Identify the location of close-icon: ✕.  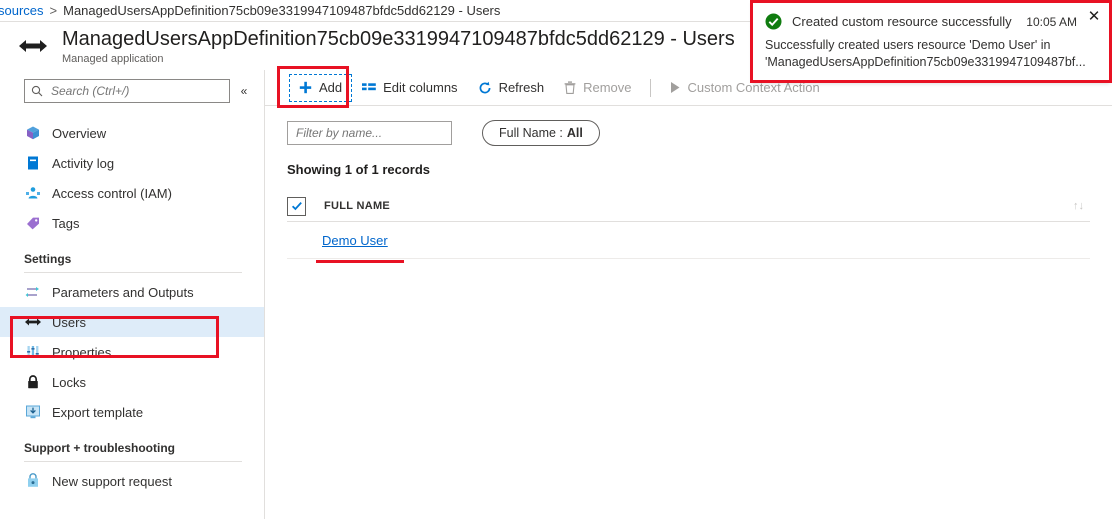
(1094, 16).